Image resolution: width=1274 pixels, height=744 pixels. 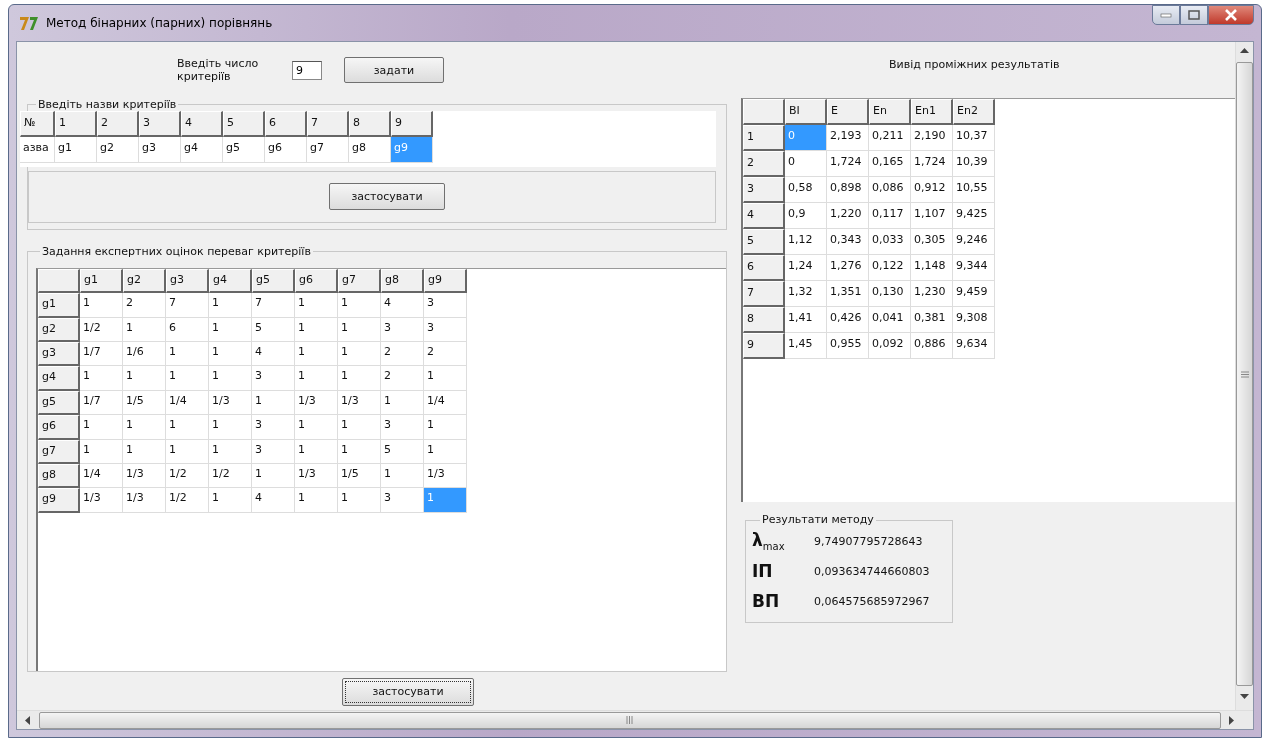 What do you see at coordinates (806, 294) in the screenshot?
I see `result-cell: 1,32` at bounding box center [806, 294].